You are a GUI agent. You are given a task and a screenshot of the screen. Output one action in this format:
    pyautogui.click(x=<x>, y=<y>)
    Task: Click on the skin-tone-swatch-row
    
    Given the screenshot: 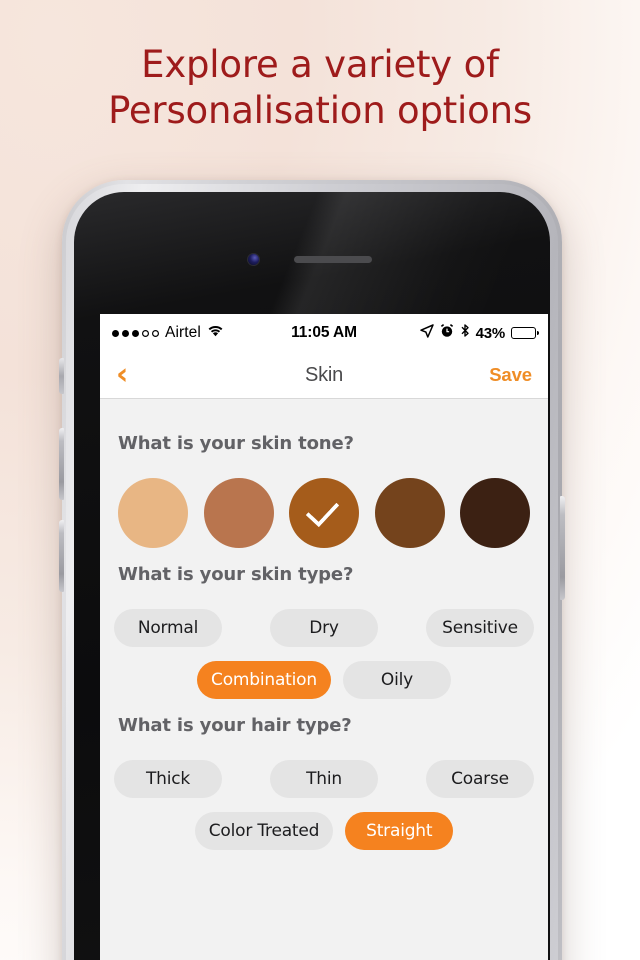 What is the action you would take?
    pyautogui.click(x=324, y=501)
    